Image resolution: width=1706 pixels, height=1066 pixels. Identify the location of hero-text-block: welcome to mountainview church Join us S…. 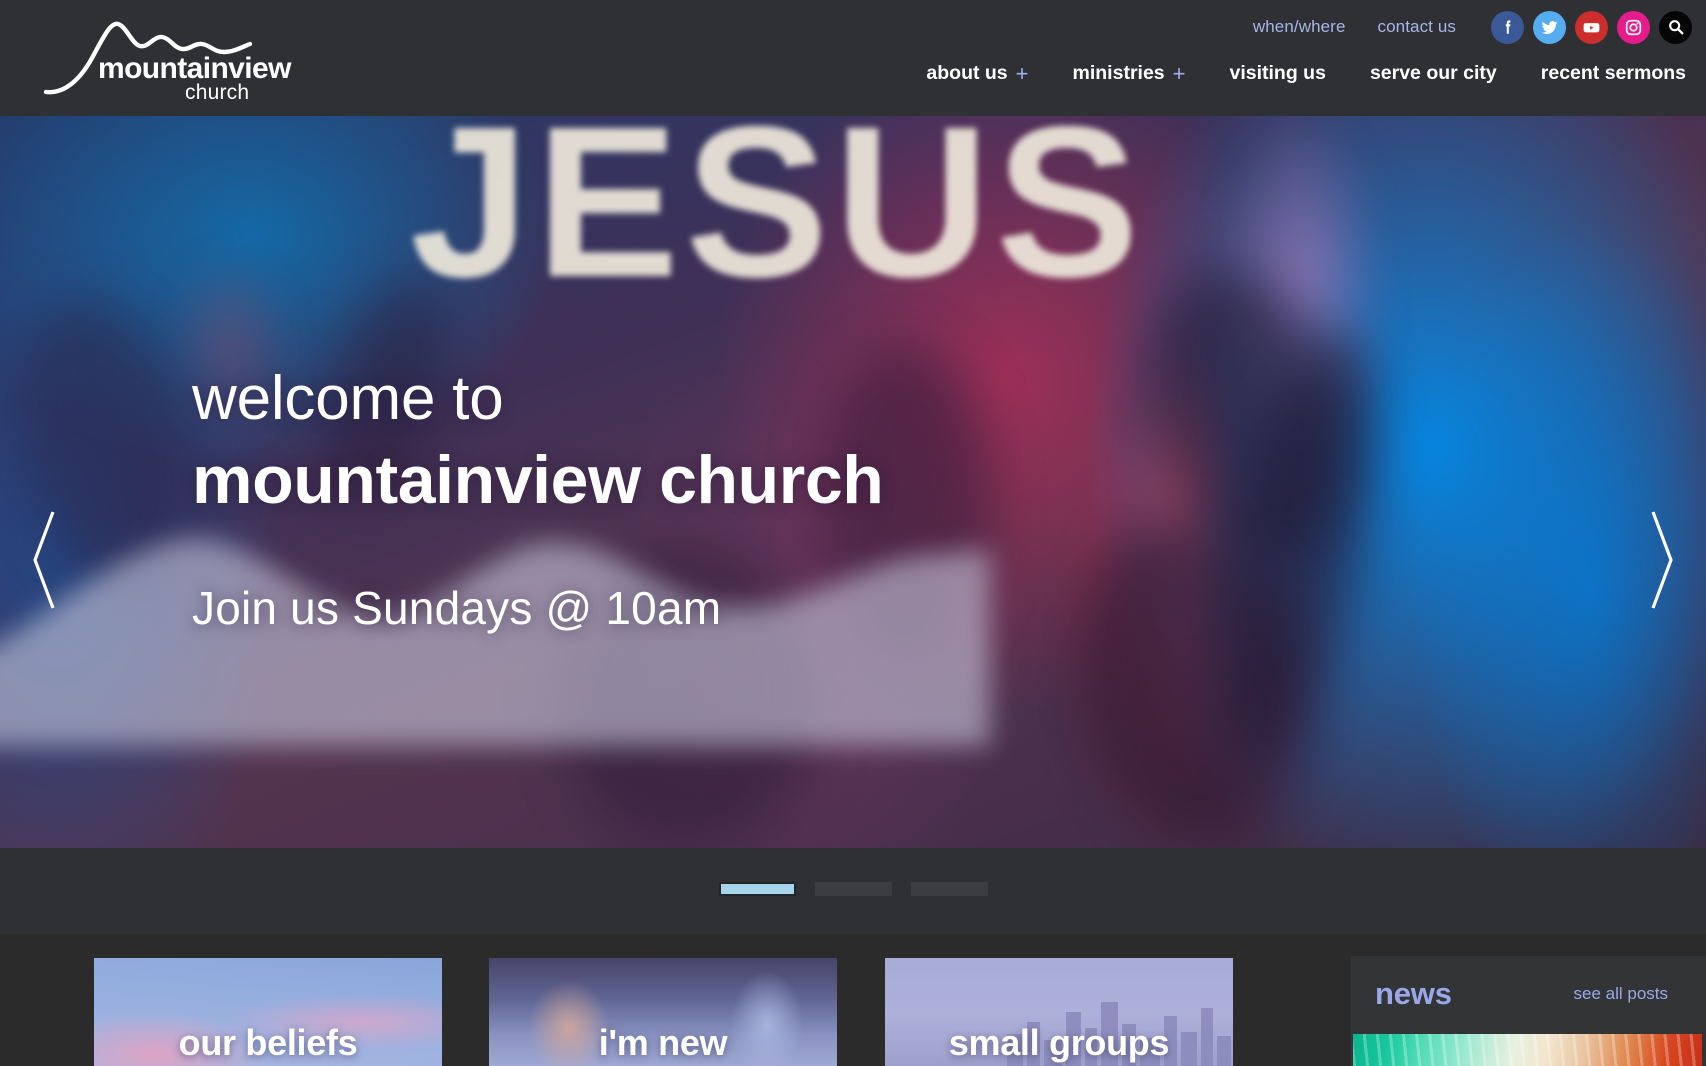
(538, 499).